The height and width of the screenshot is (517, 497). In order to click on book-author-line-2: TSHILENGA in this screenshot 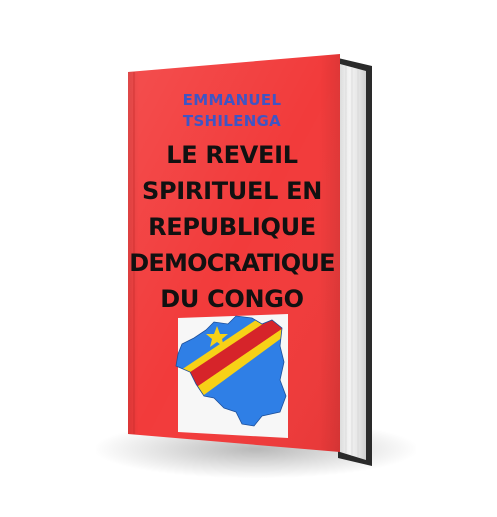, I will do `click(232, 121)`.